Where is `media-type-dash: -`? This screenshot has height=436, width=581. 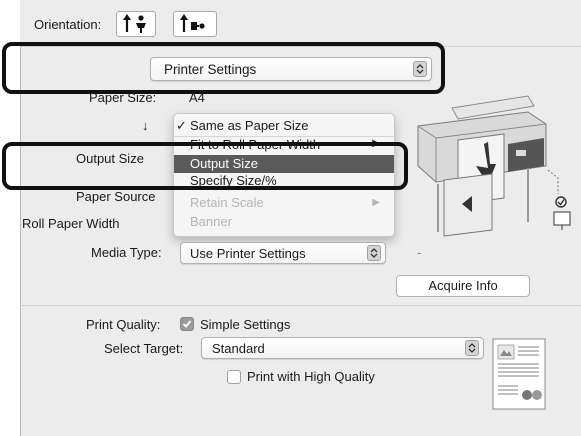
media-type-dash: - is located at coordinates (419, 252).